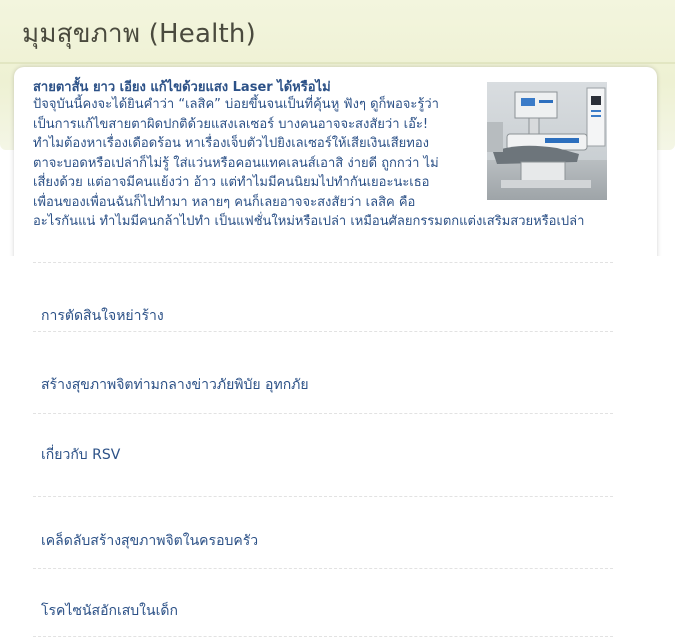 The width and height of the screenshot is (675, 644). Describe the element at coordinates (323, 462) in the screenshot. I see `list-item: เกี่ยวกับ RSV` at that location.